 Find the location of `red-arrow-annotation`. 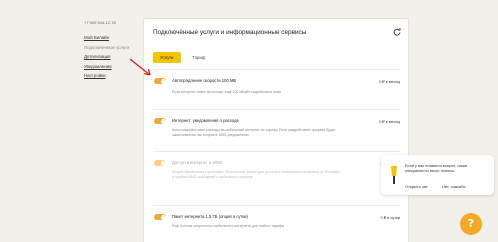

red-arrow-annotation is located at coordinates (140, 67).